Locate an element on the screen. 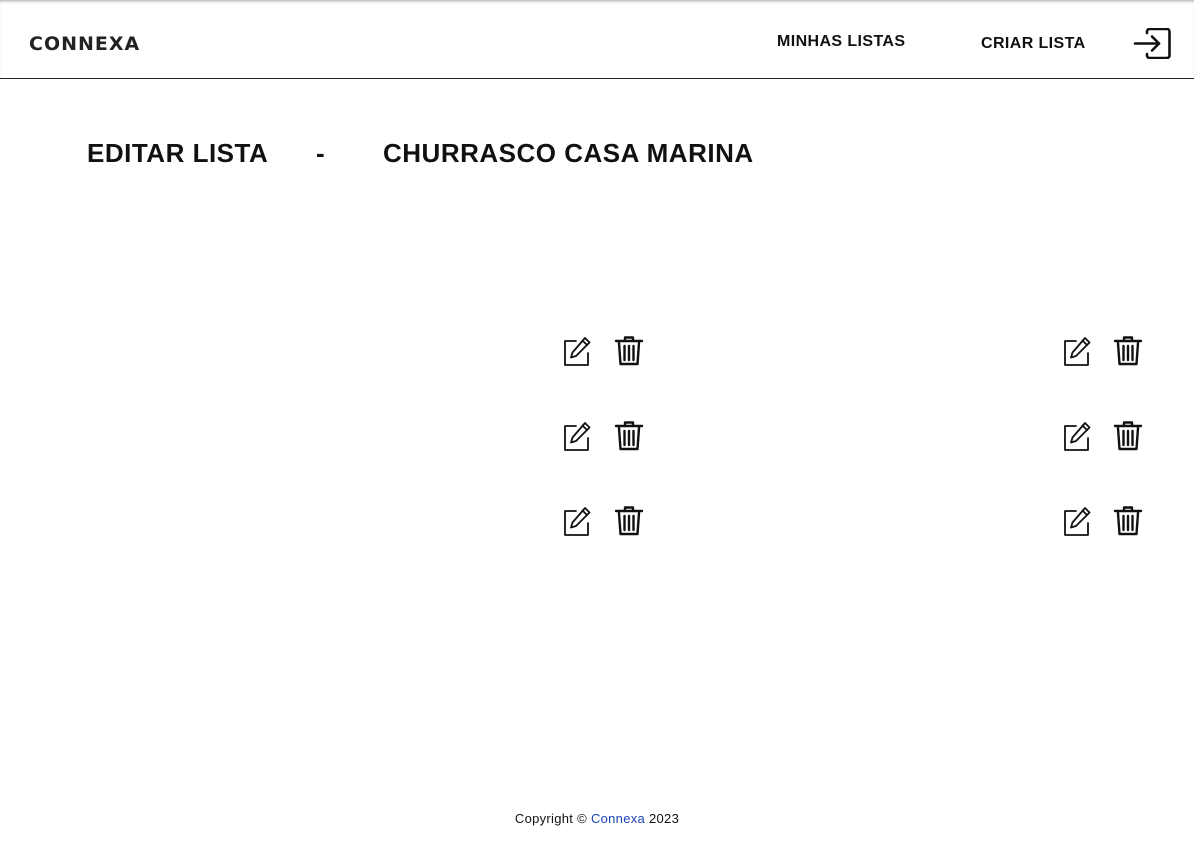 The width and height of the screenshot is (1194, 847). list-name-title: CHURRASCO CASA MARINA is located at coordinates (568, 153).